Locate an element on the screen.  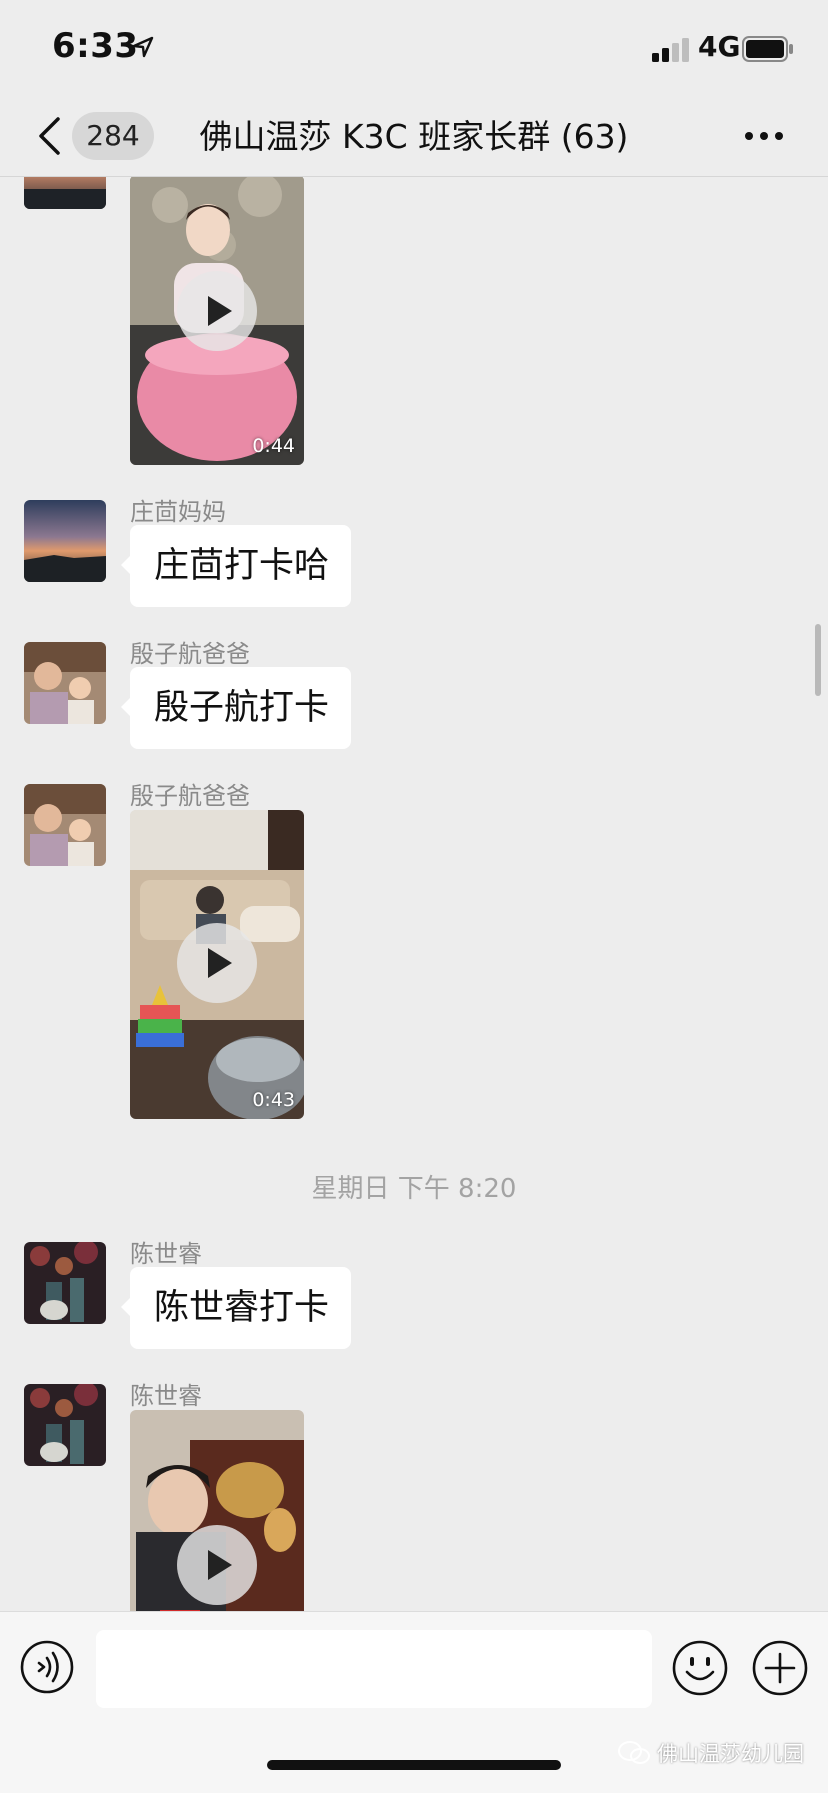
unread-count-badge: 284 is located at coordinates (113, 136).